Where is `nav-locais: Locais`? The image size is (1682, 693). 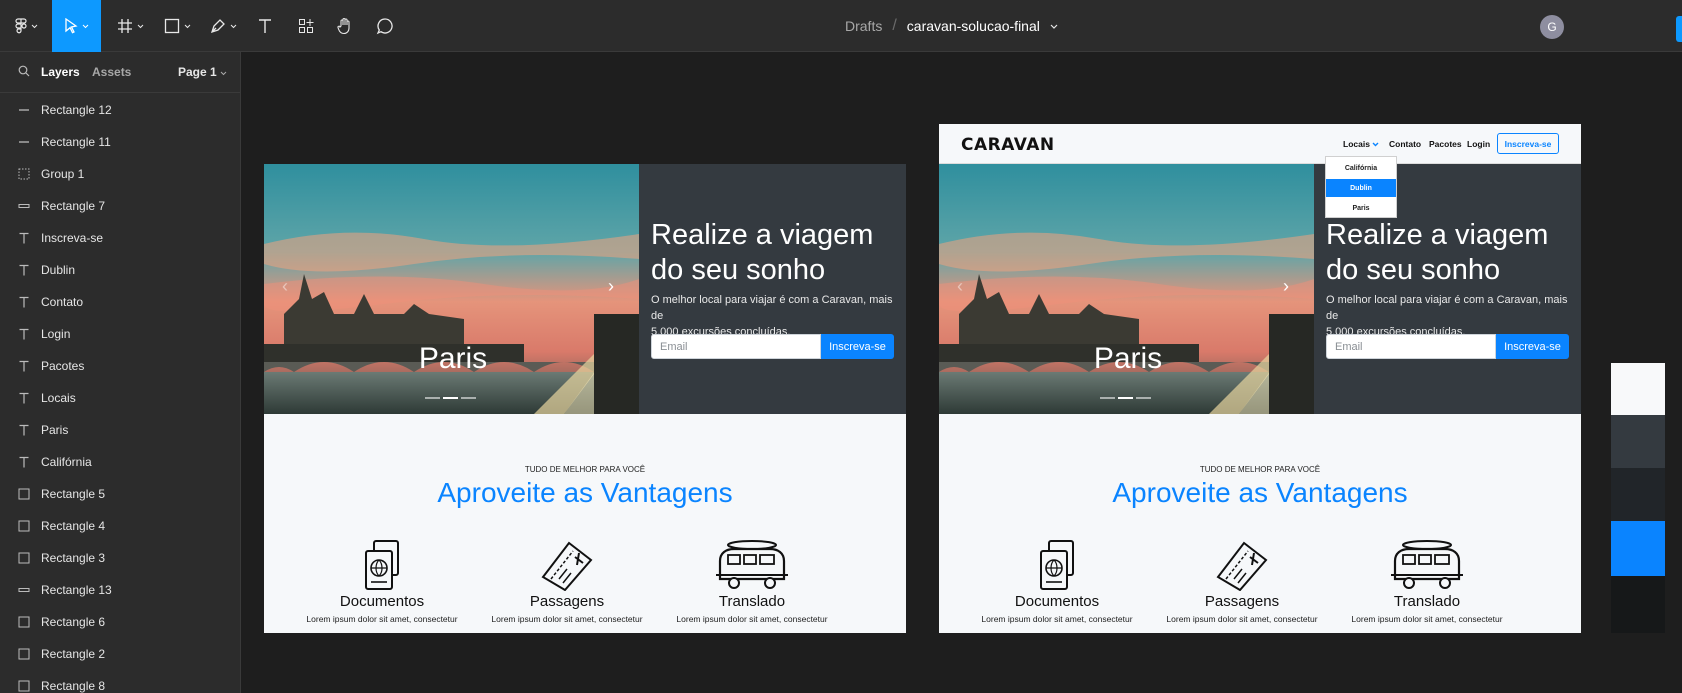 nav-locais: Locais is located at coordinates (1361, 144).